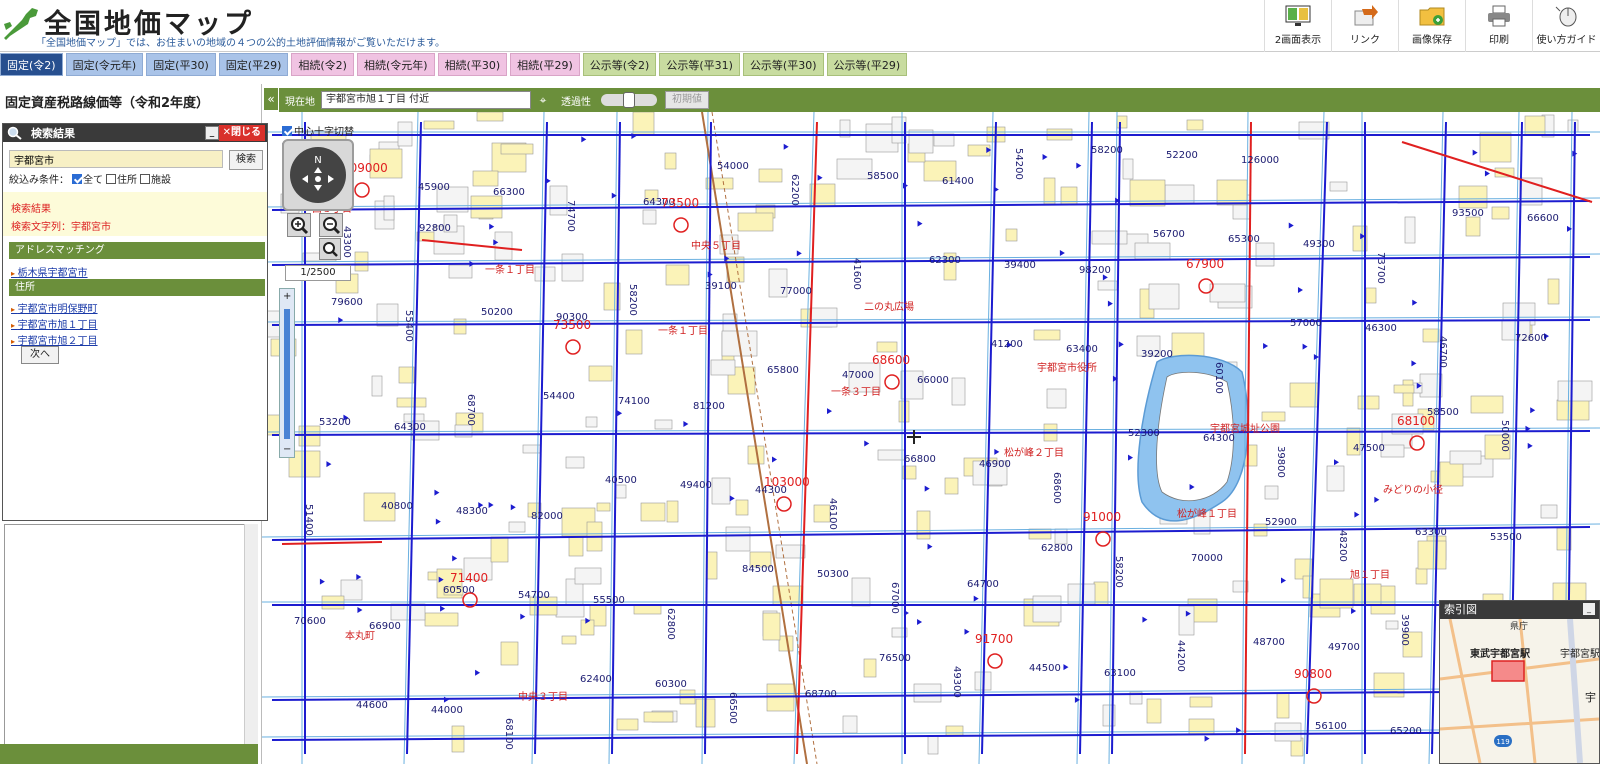  I want to click on index-label-tobu: 東武宇都宮駅, so click(1500, 653).